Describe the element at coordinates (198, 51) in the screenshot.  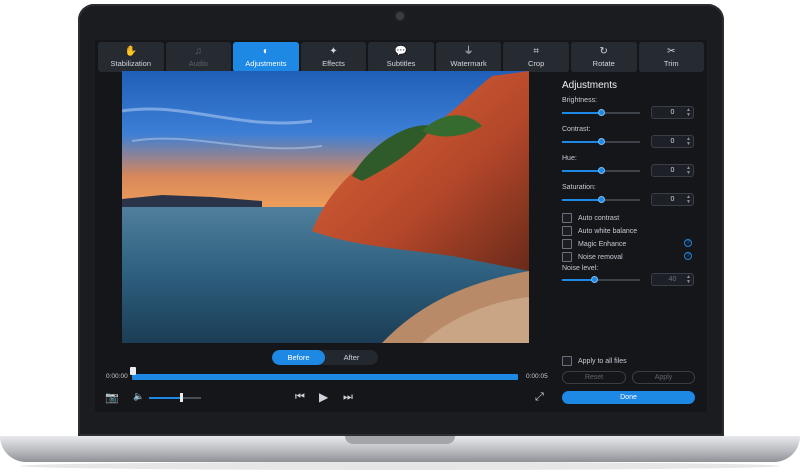
I see `music-note-icon: ♫` at that location.